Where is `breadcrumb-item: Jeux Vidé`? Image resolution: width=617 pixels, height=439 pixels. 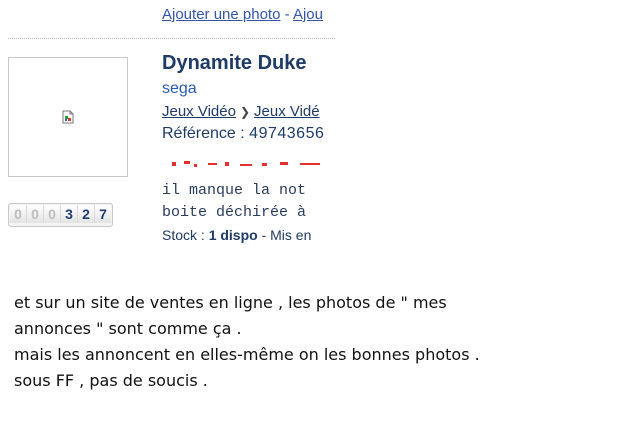 breadcrumb-item: Jeux Vidé is located at coordinates (287, 111).